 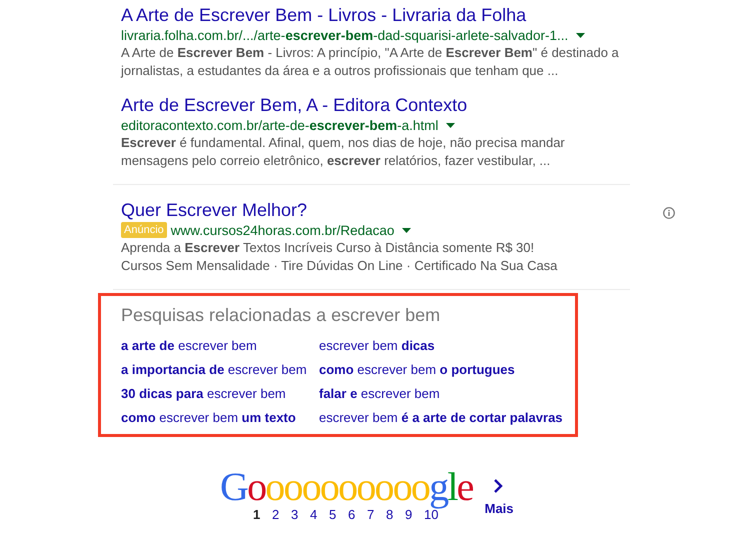 I want to click on page-link: 5, so click(x=338, y=514).